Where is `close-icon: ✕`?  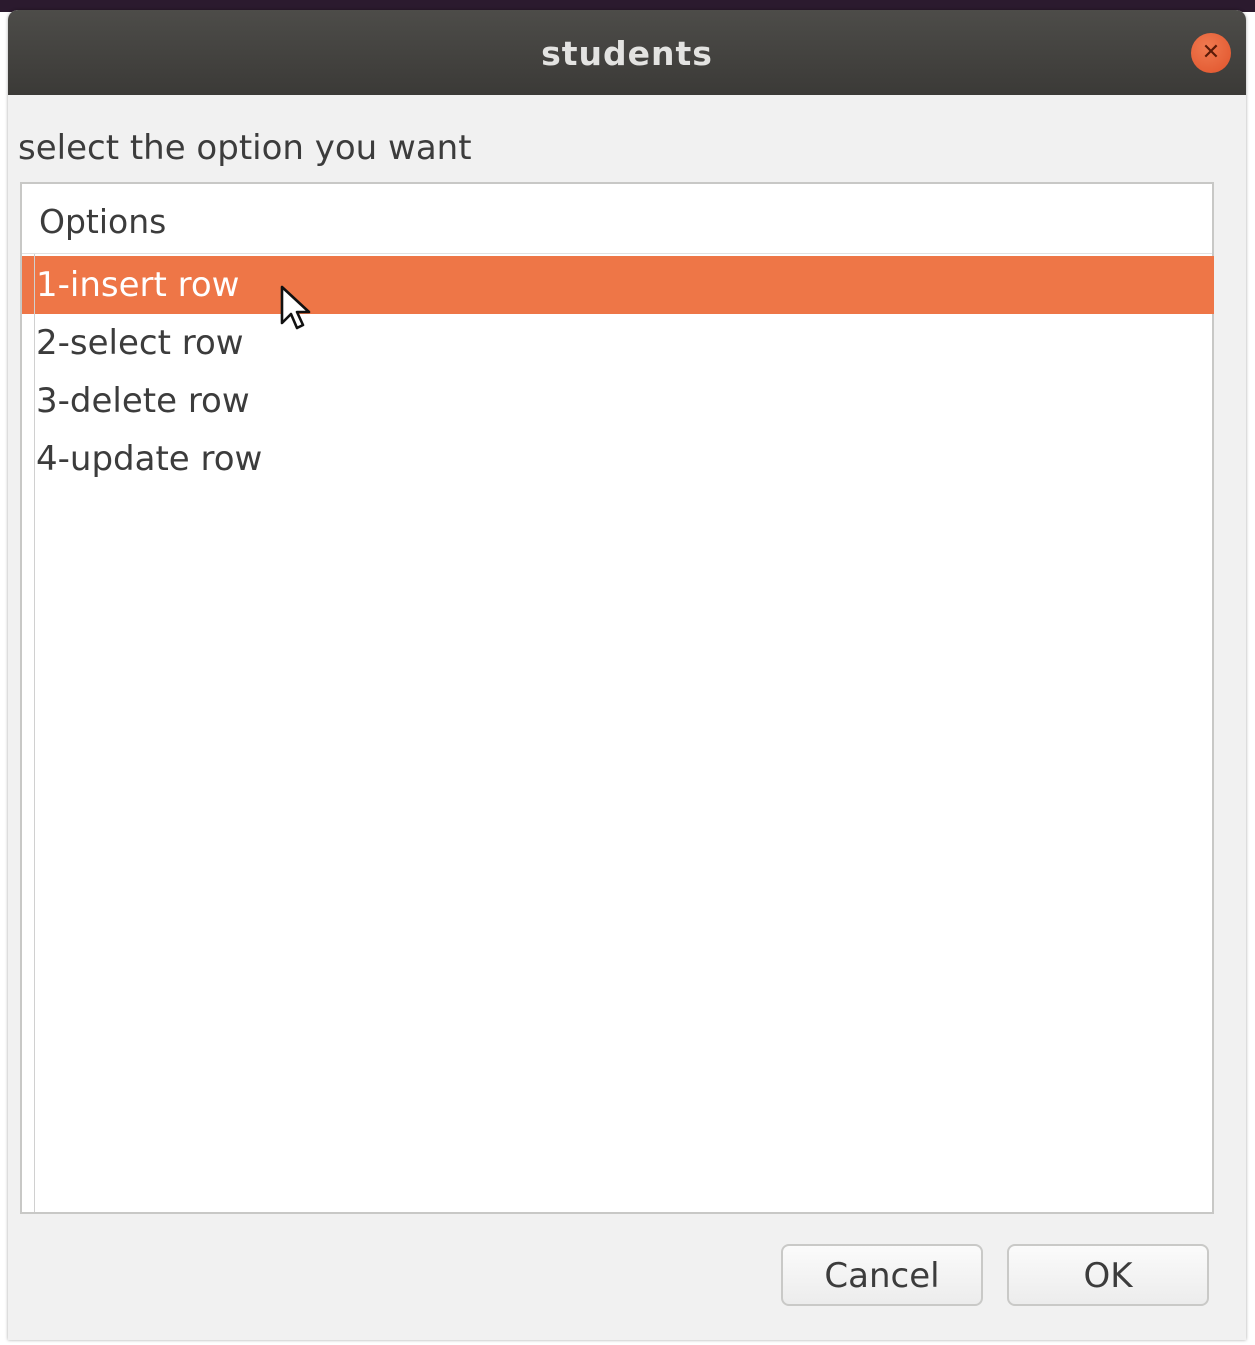 close-icon: ✕ is located at coordinates (1211, 52).